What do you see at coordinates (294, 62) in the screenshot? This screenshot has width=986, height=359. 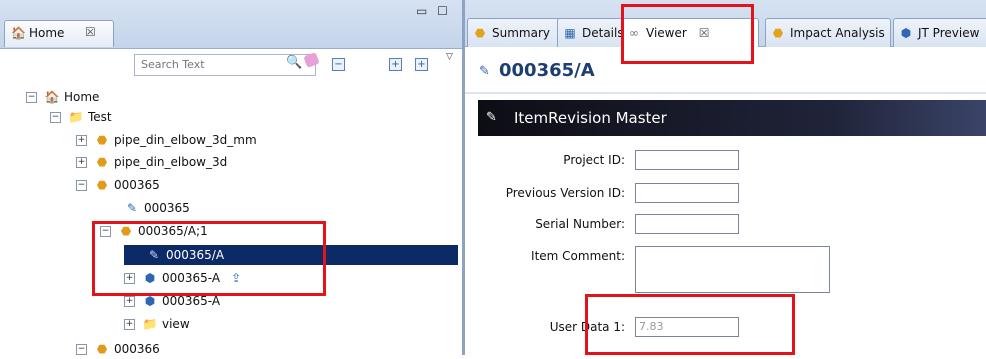 I see `search-icon: 🔍` at bounding box center [294, 62].